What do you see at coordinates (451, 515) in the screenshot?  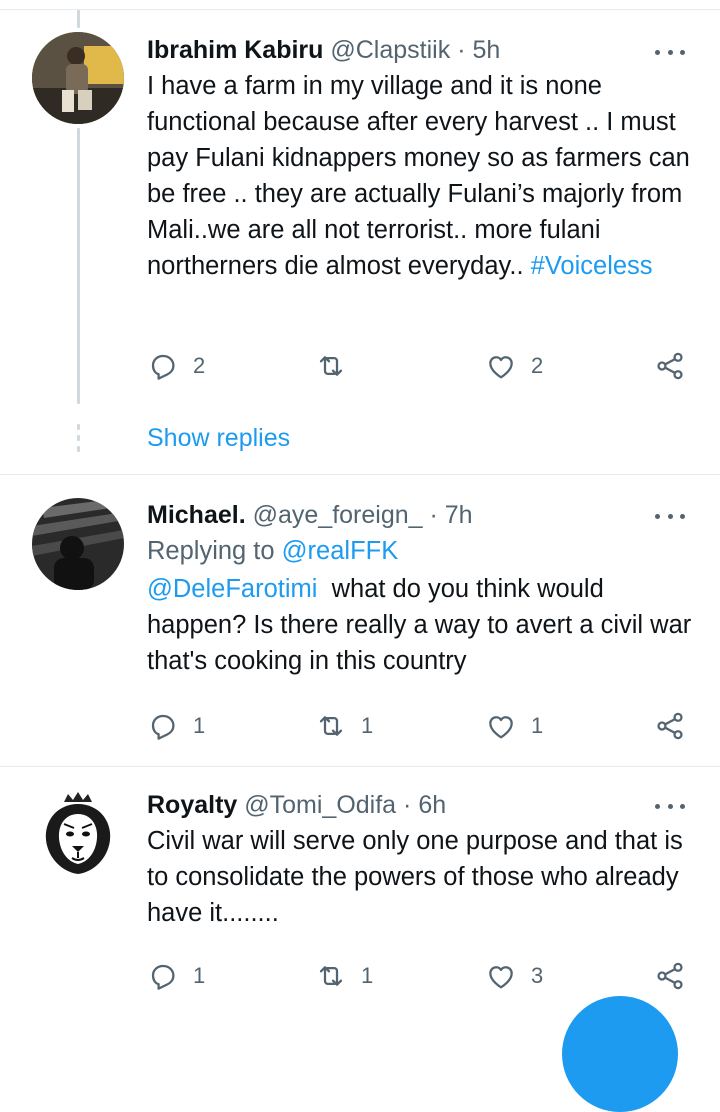 I see `tweet-time: · 7h` at bounding box center [451, 515].